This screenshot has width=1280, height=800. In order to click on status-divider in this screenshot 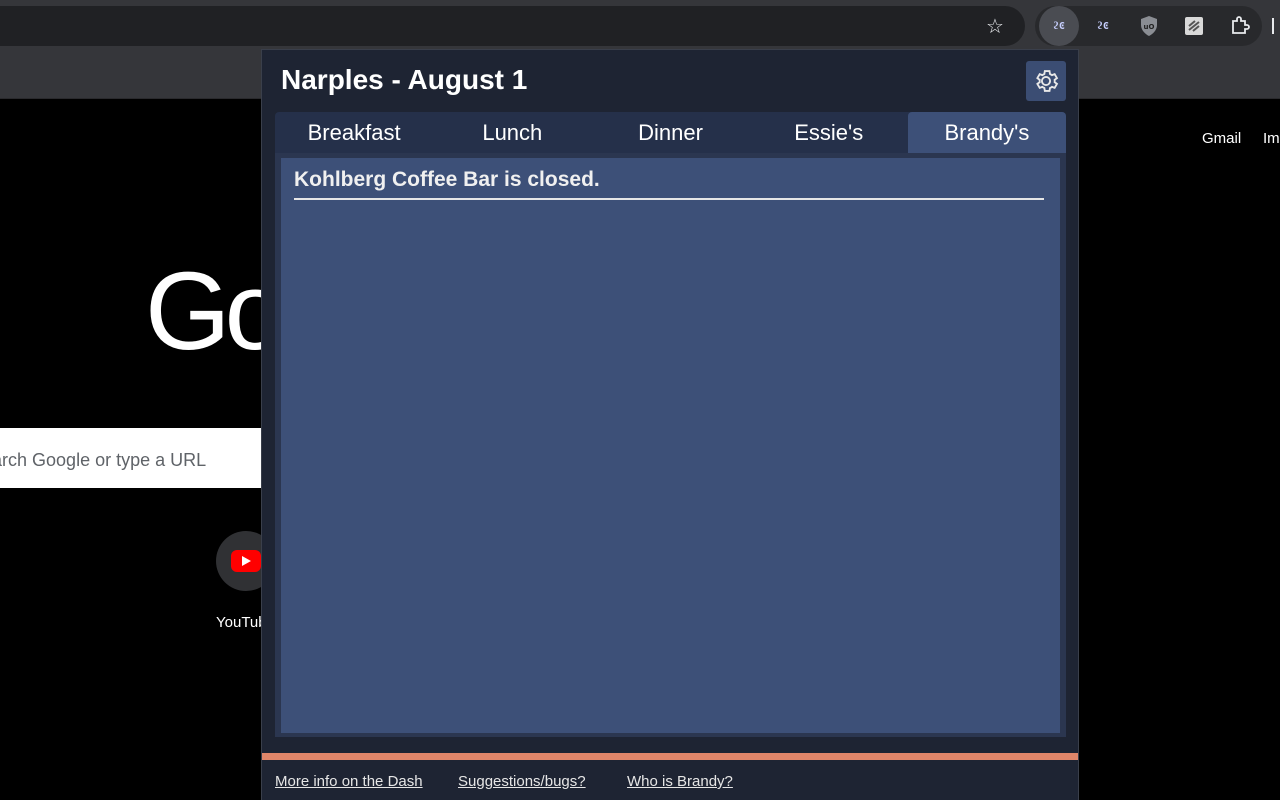, I will do `click(669, 199)`.